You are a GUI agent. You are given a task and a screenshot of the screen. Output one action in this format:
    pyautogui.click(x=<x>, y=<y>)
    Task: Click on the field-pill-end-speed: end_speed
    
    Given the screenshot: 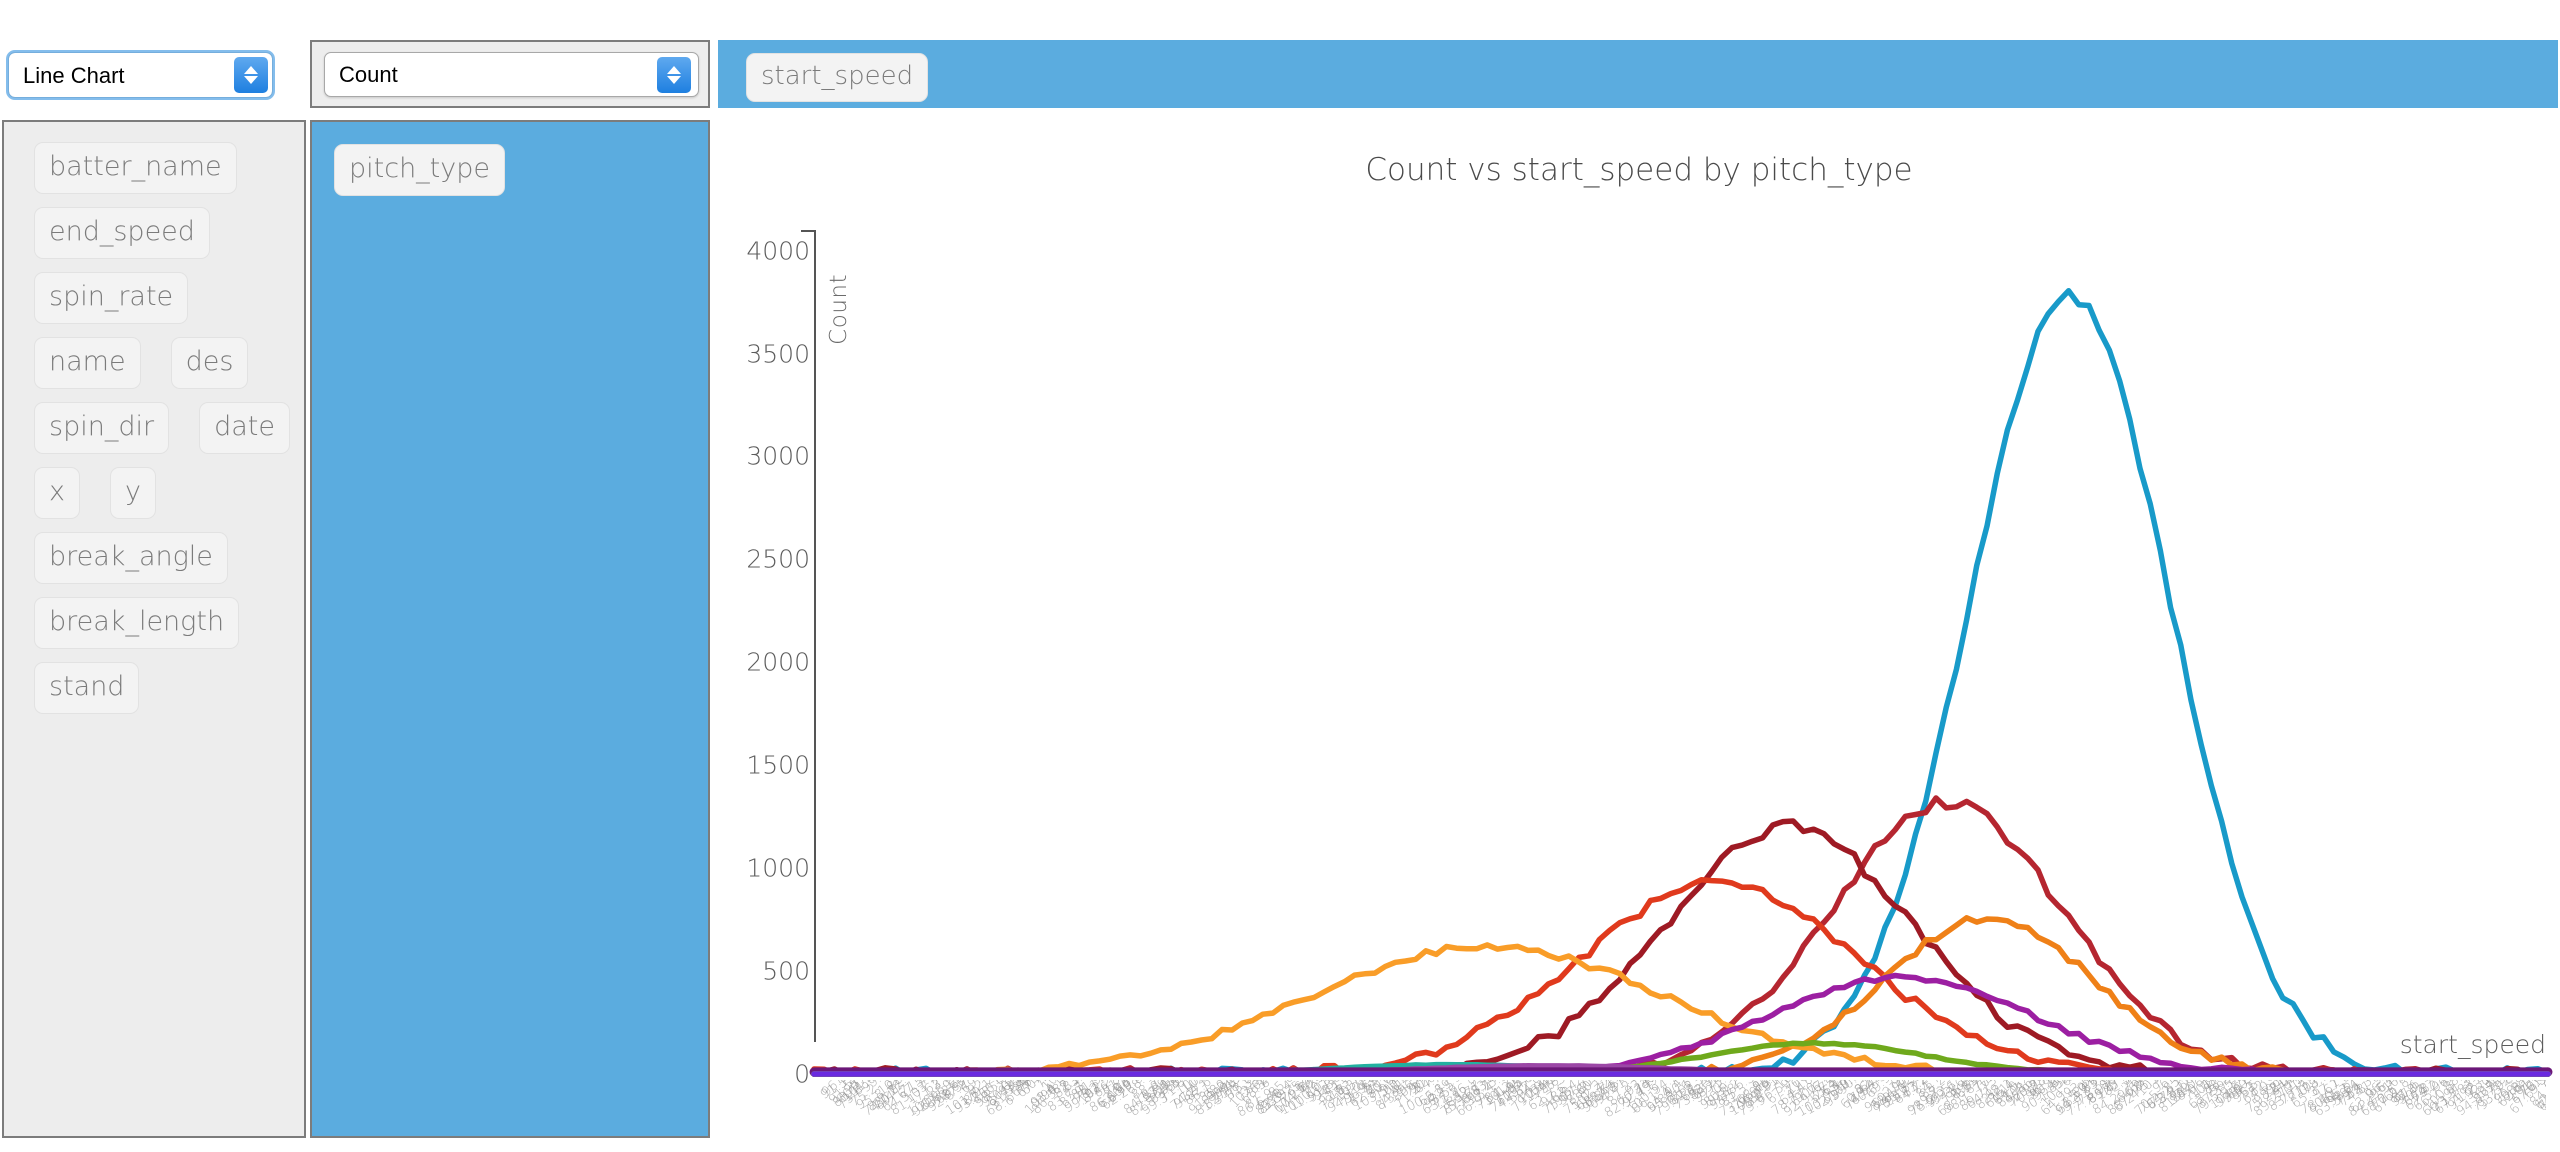 What is the action you would take?
    pyautogui.click(x=122, y=233)
    